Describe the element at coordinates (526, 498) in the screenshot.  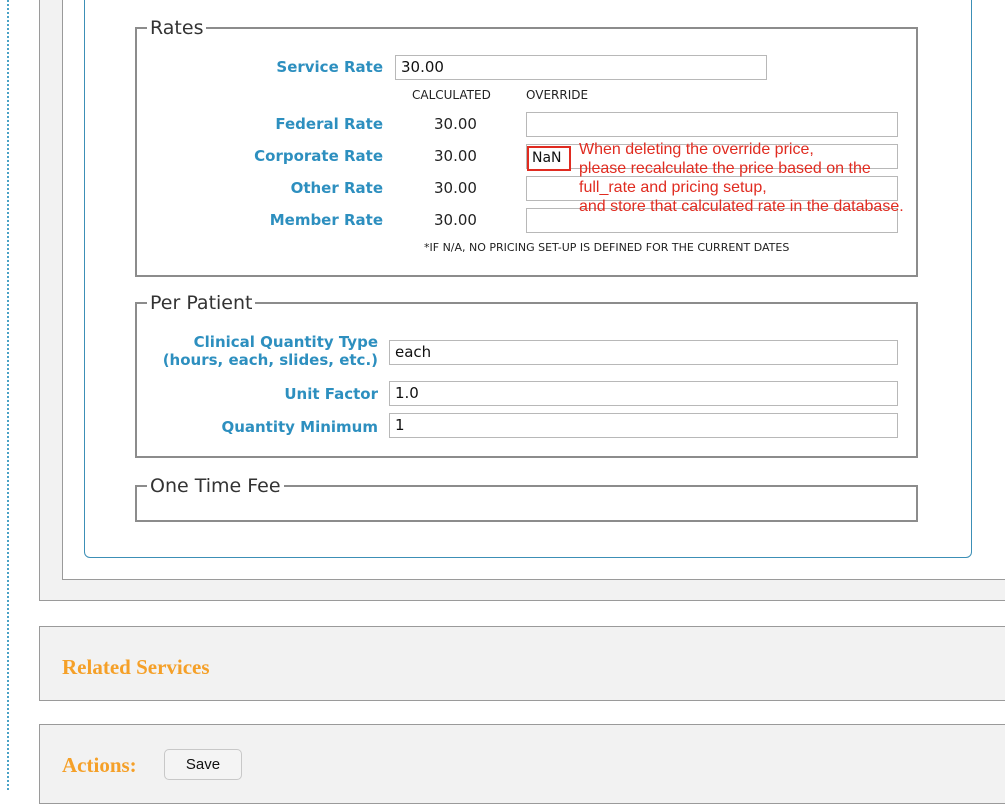
I see `one-time-fee-fieldset: One Time Fee` at that location.